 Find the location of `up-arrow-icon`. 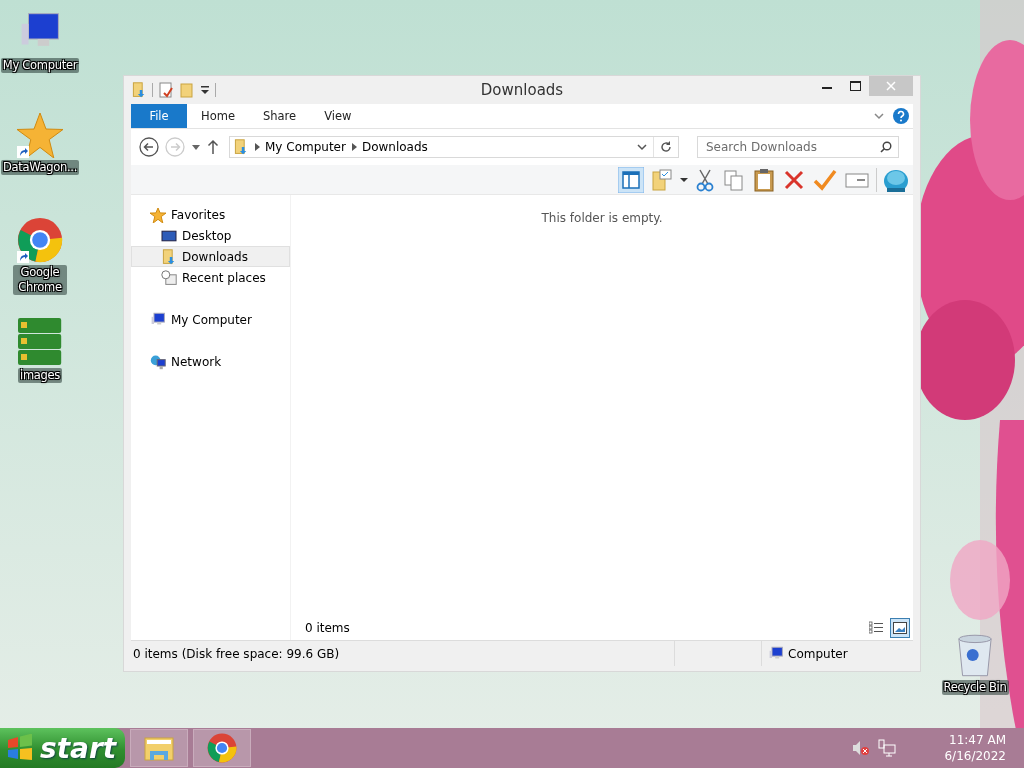

up-arrow-icon is located at coordinates (213, 147).